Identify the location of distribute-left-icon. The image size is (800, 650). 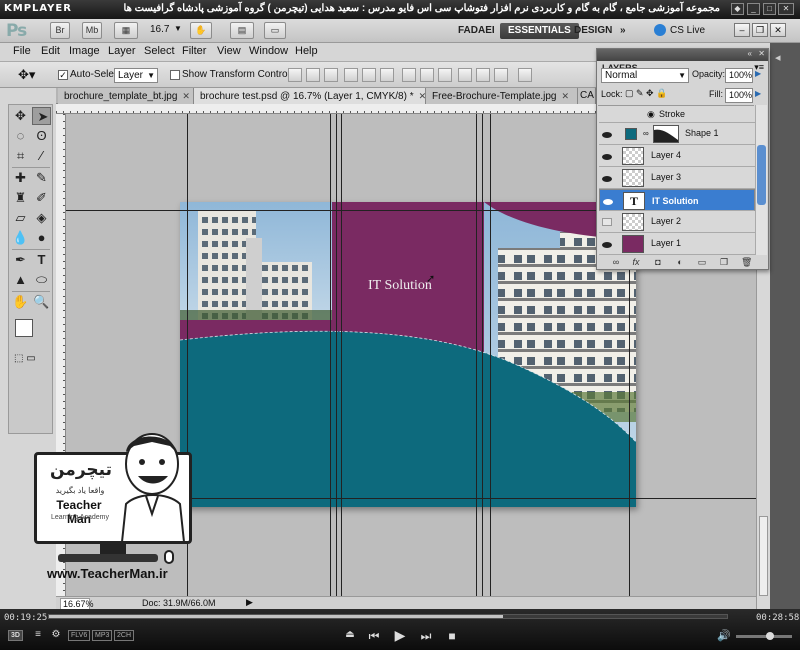
(465, 75).